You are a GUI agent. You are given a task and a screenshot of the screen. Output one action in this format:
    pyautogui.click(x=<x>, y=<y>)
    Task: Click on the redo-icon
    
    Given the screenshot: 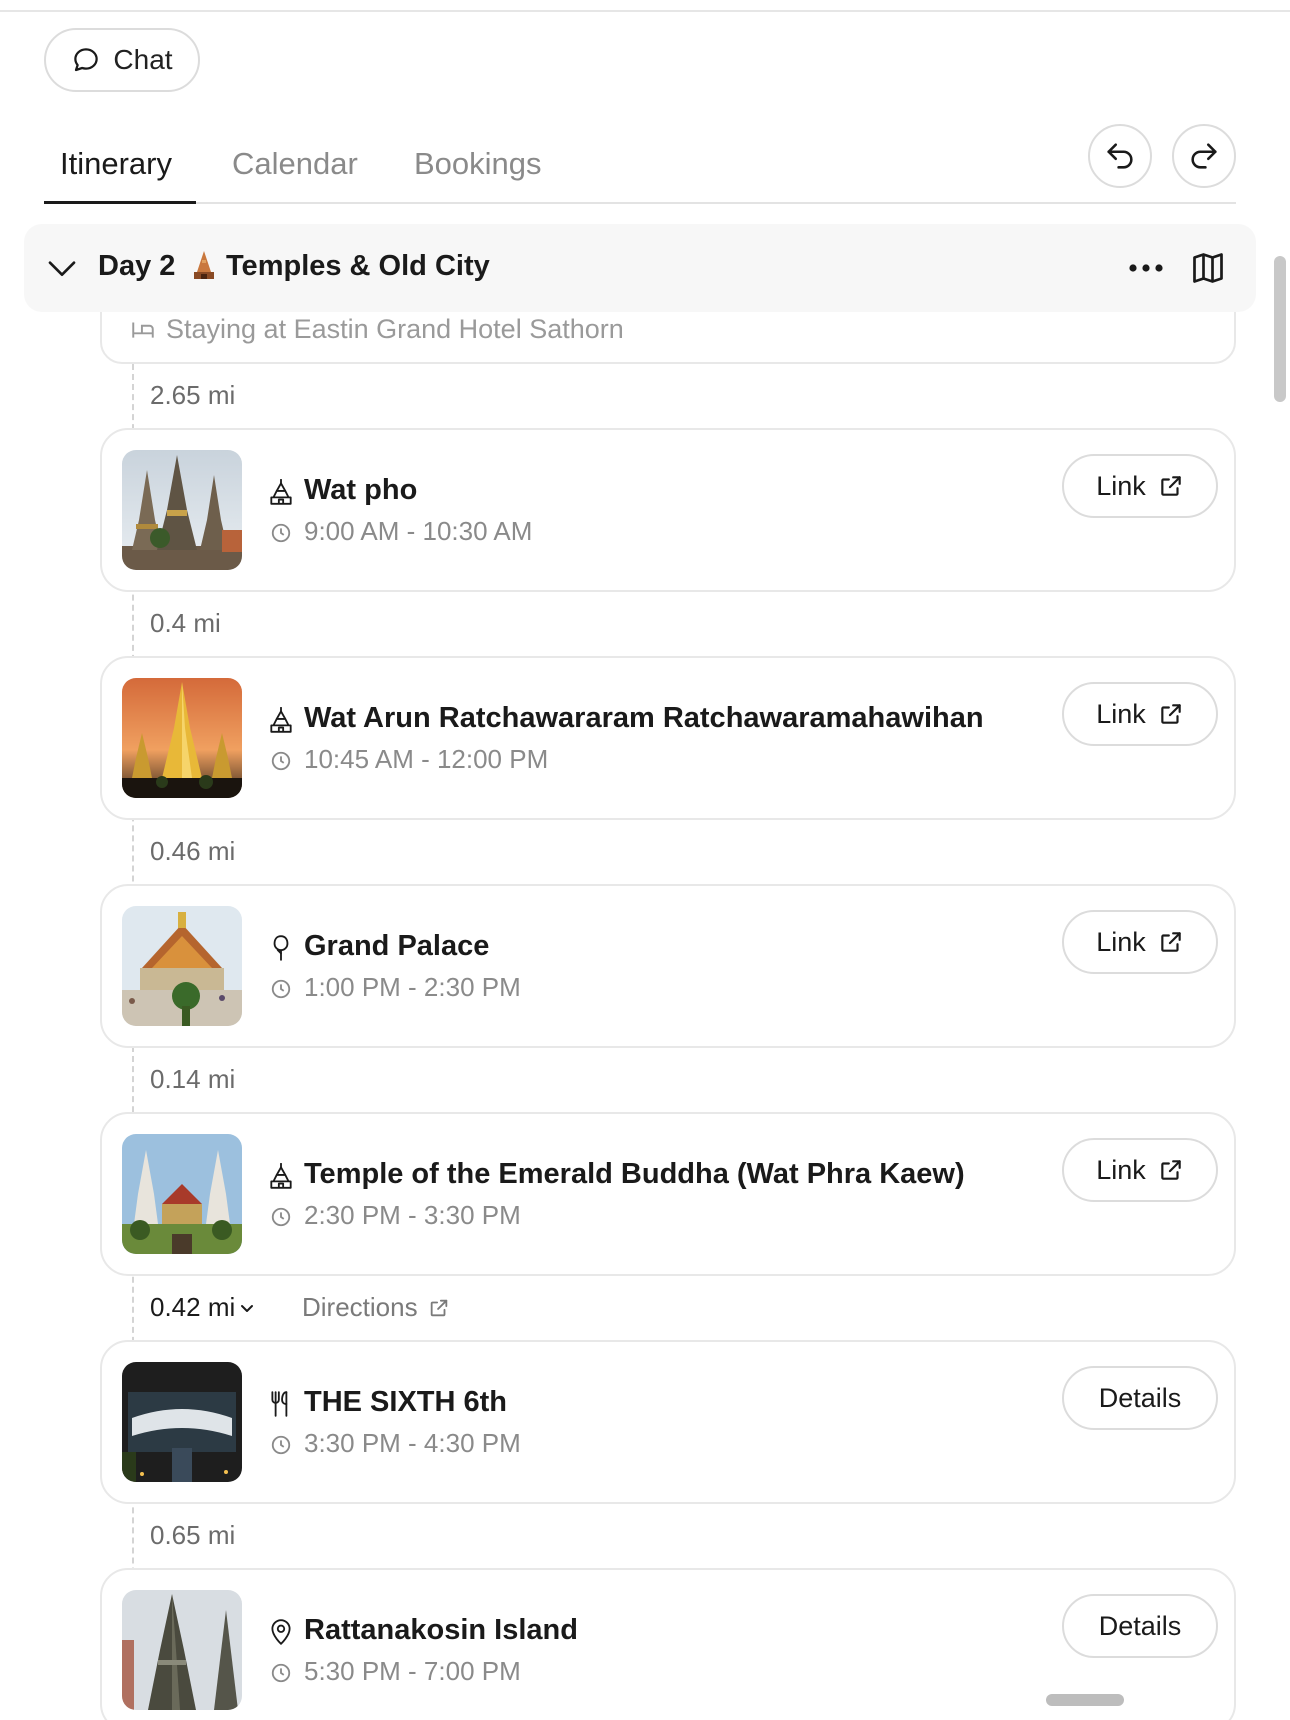 What is the action you would take?
    pyautogui.click(x=1204, y=156)
    